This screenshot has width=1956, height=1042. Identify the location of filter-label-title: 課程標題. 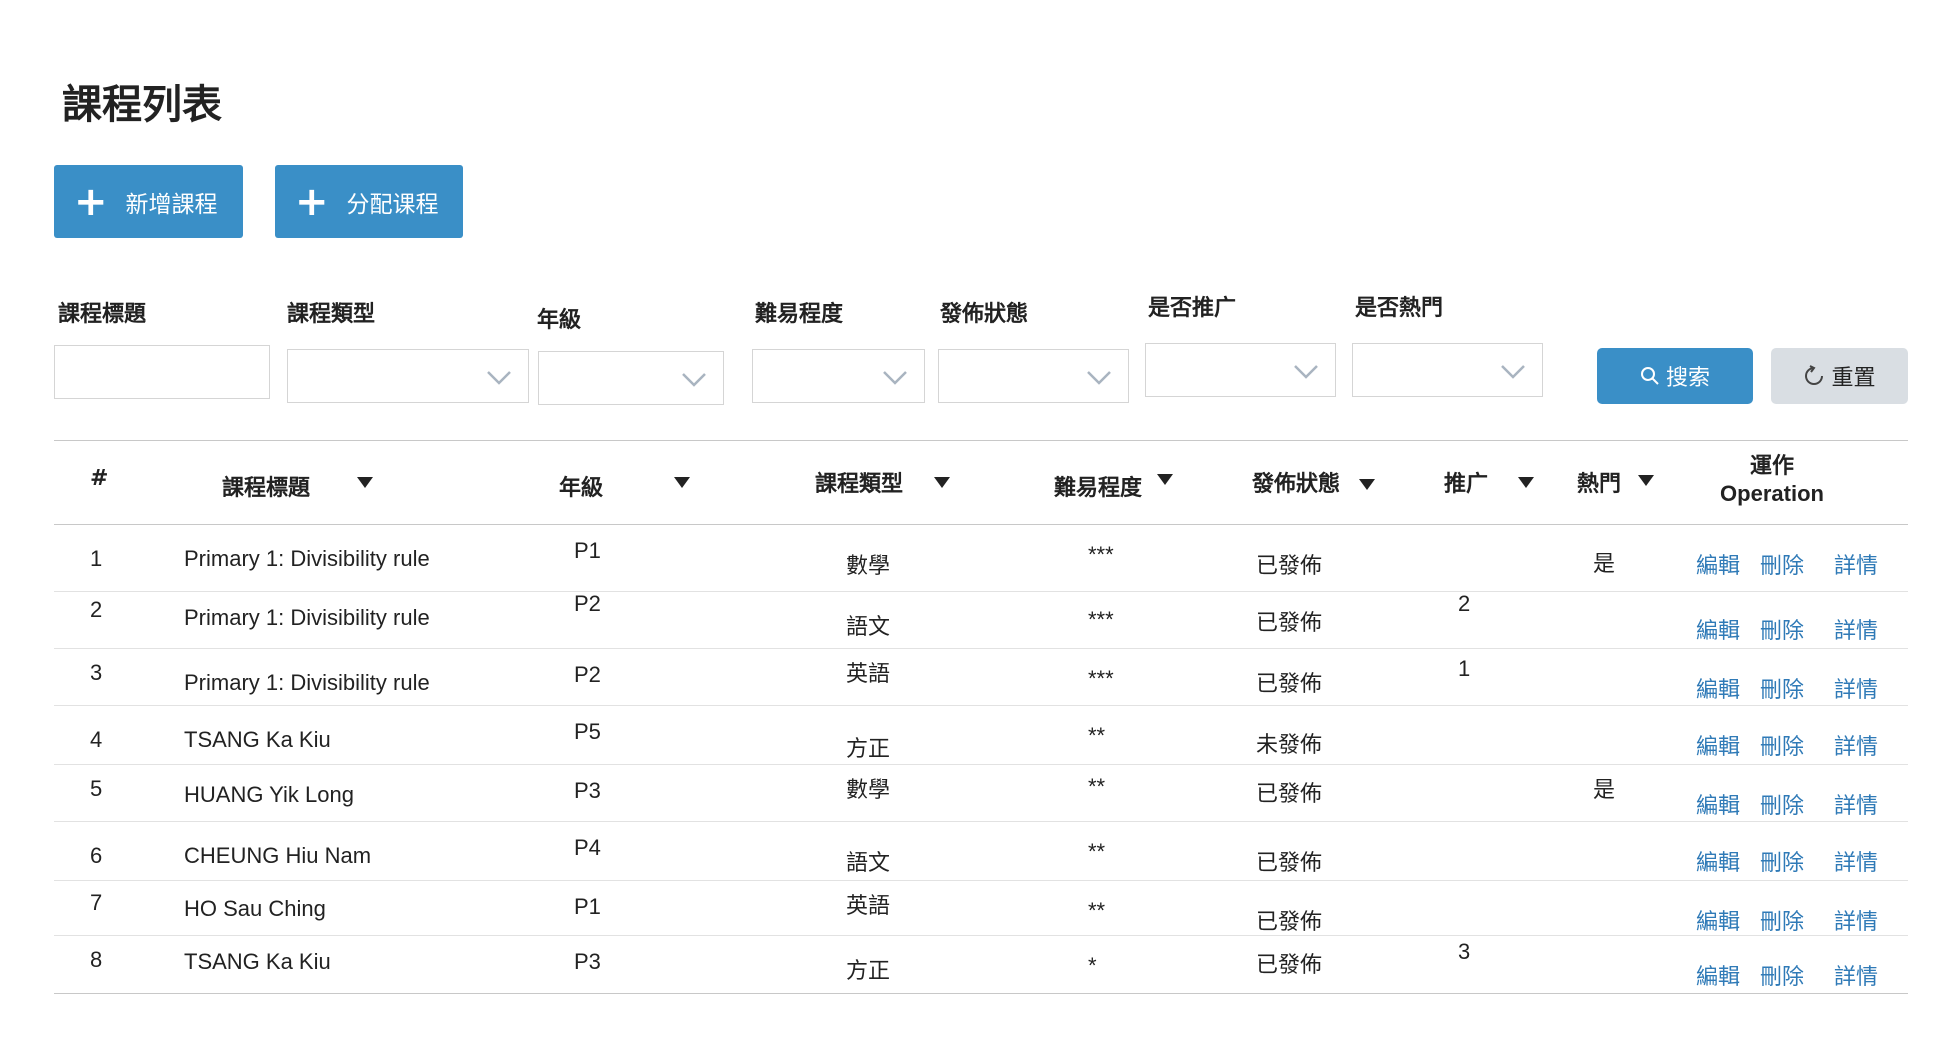
(102, 314).